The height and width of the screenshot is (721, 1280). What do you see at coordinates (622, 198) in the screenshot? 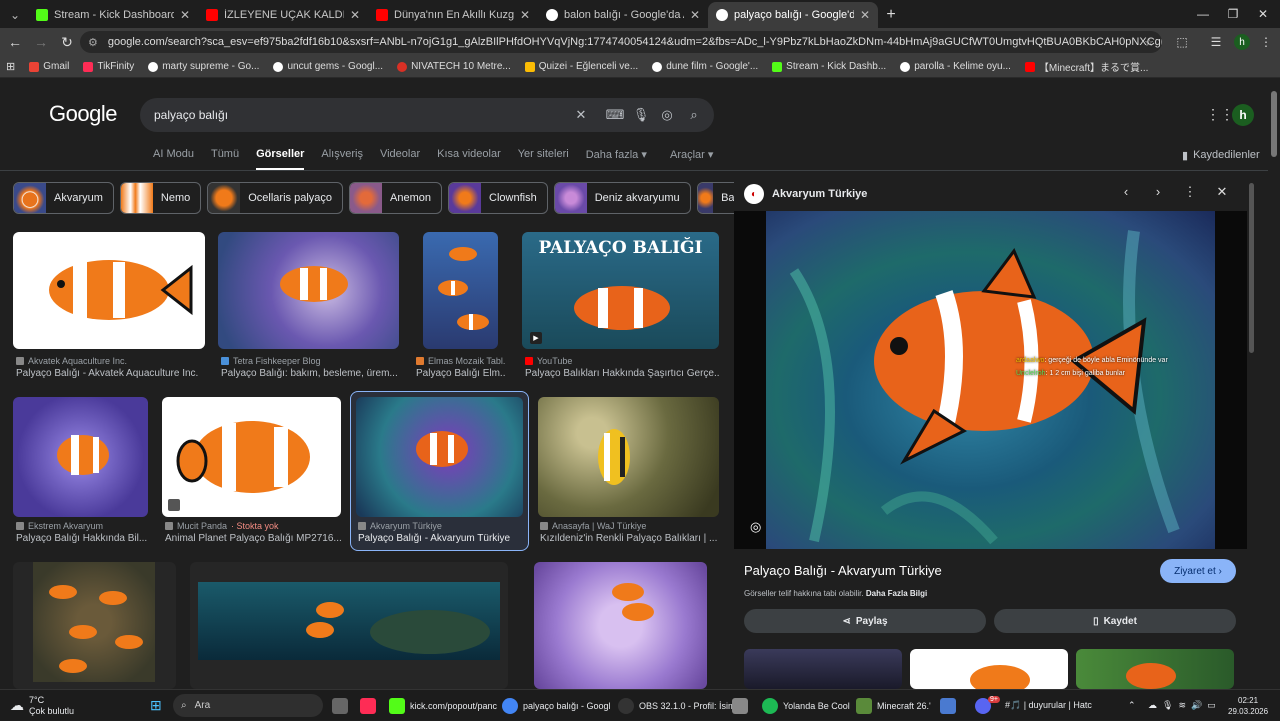
I see `chip-deniz-akvaryumu: Deniz akvaryumu` at bounding box center [622, 198].